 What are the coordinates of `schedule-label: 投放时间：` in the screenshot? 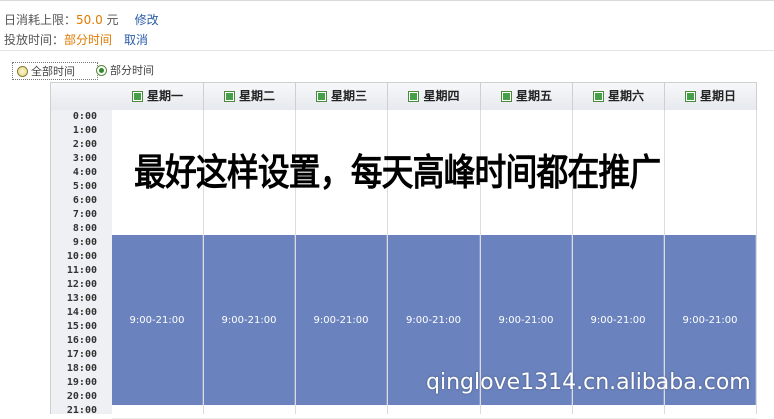 It's located at (34, 40).